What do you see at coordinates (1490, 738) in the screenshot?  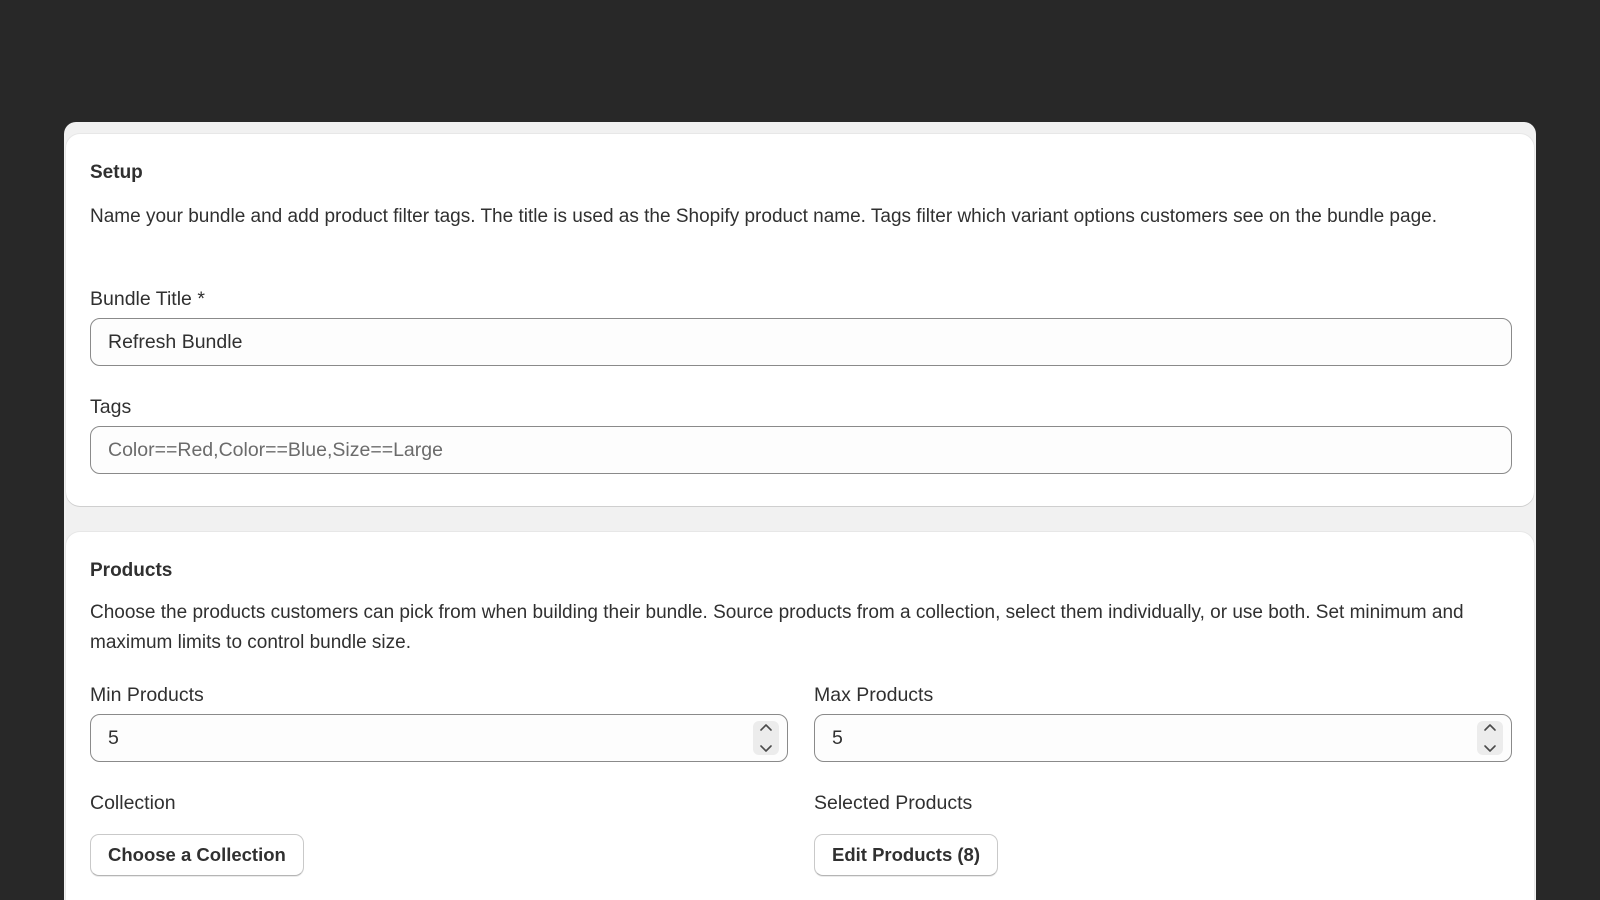 I see `max-products-stepper` at bounding box center [1490, 738].